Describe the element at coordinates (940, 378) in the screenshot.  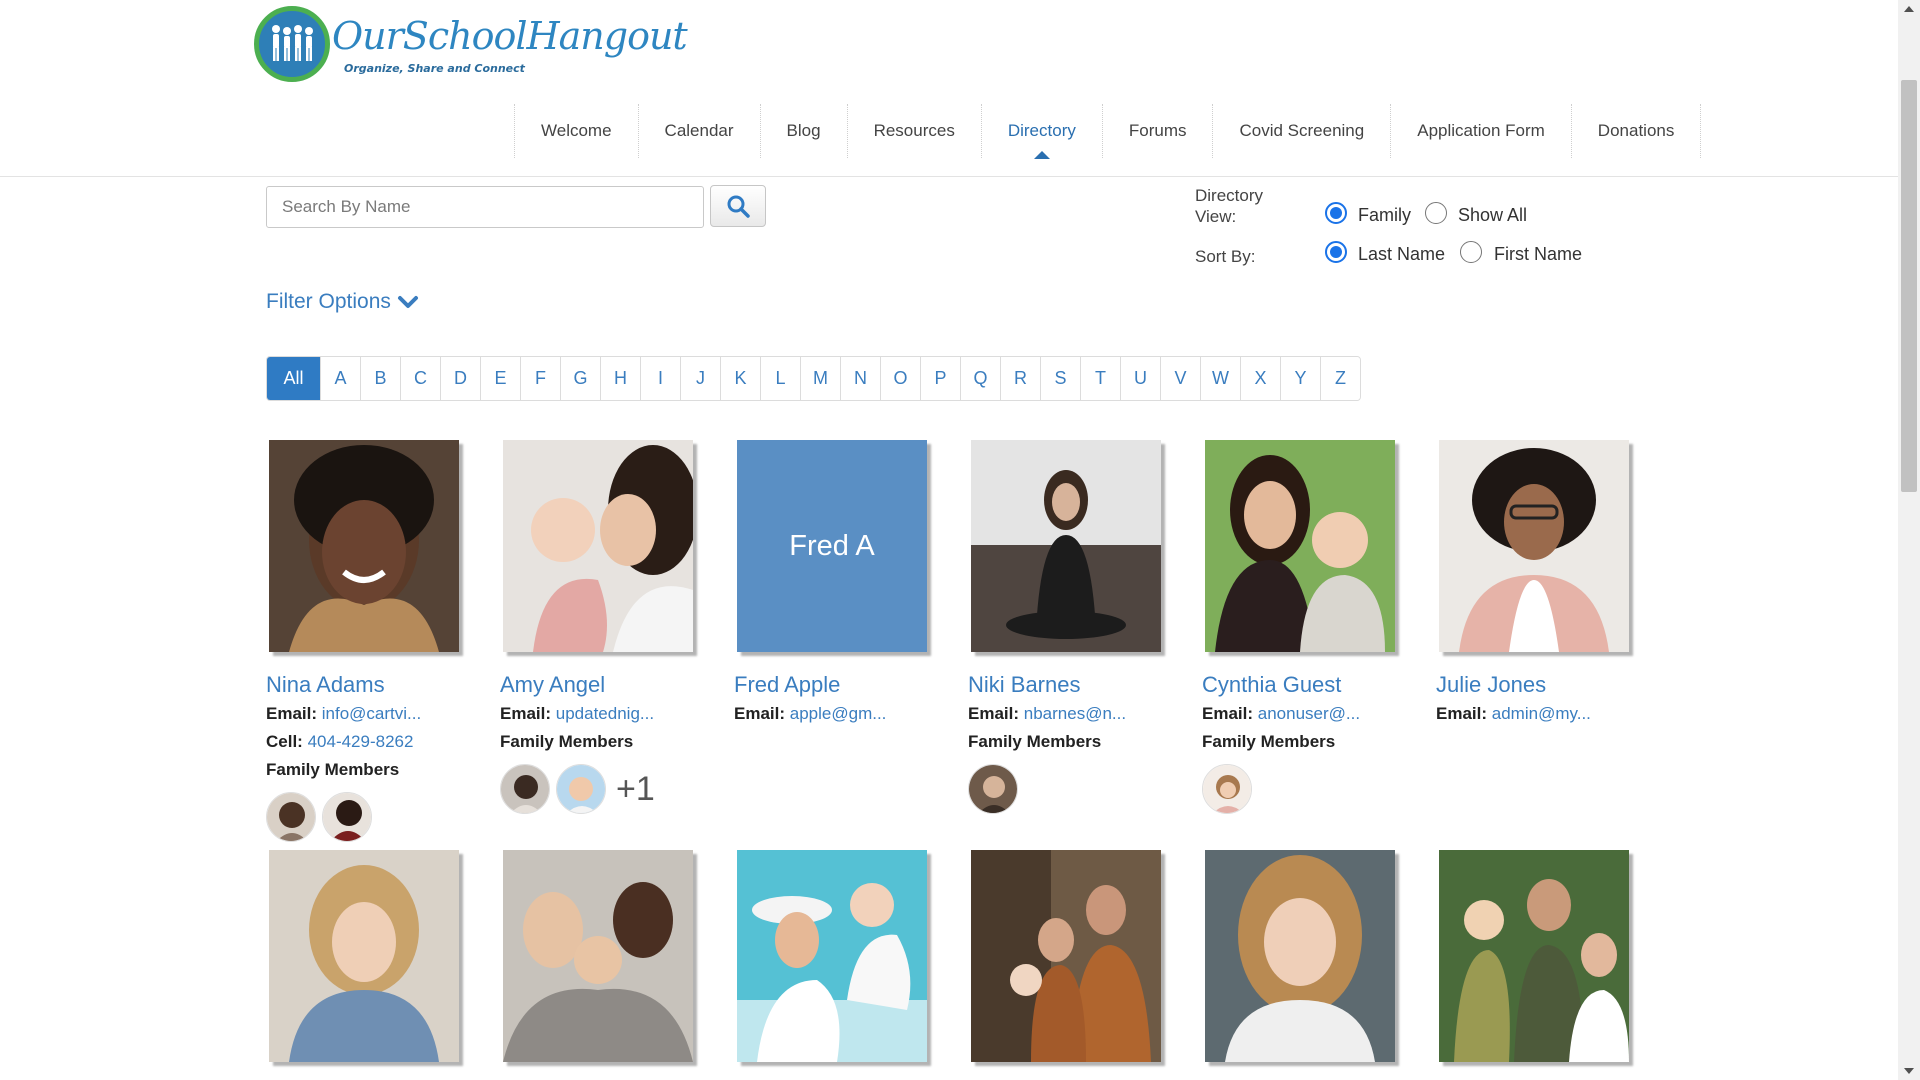
I see `alphabet-p-button: P` at that location.